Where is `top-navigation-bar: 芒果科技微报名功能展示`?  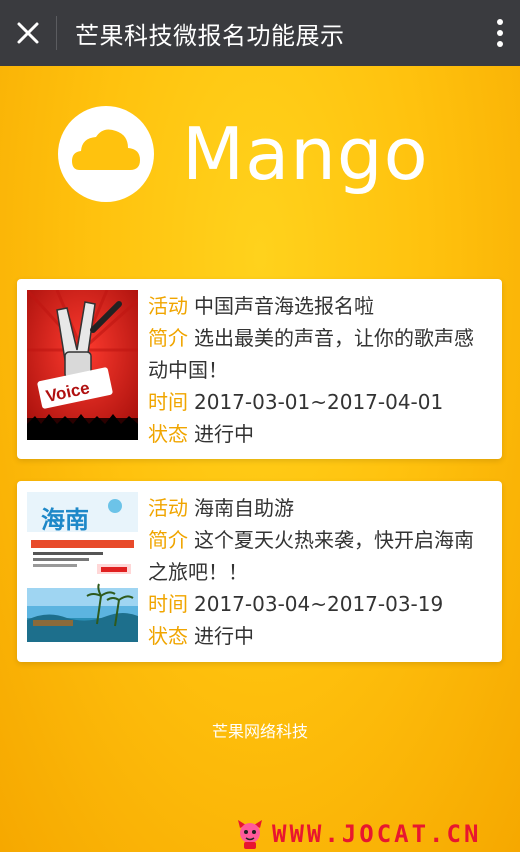 top-navigation-bar: 芒果科技微报名功能展示 is located at coordinates (260, 33).